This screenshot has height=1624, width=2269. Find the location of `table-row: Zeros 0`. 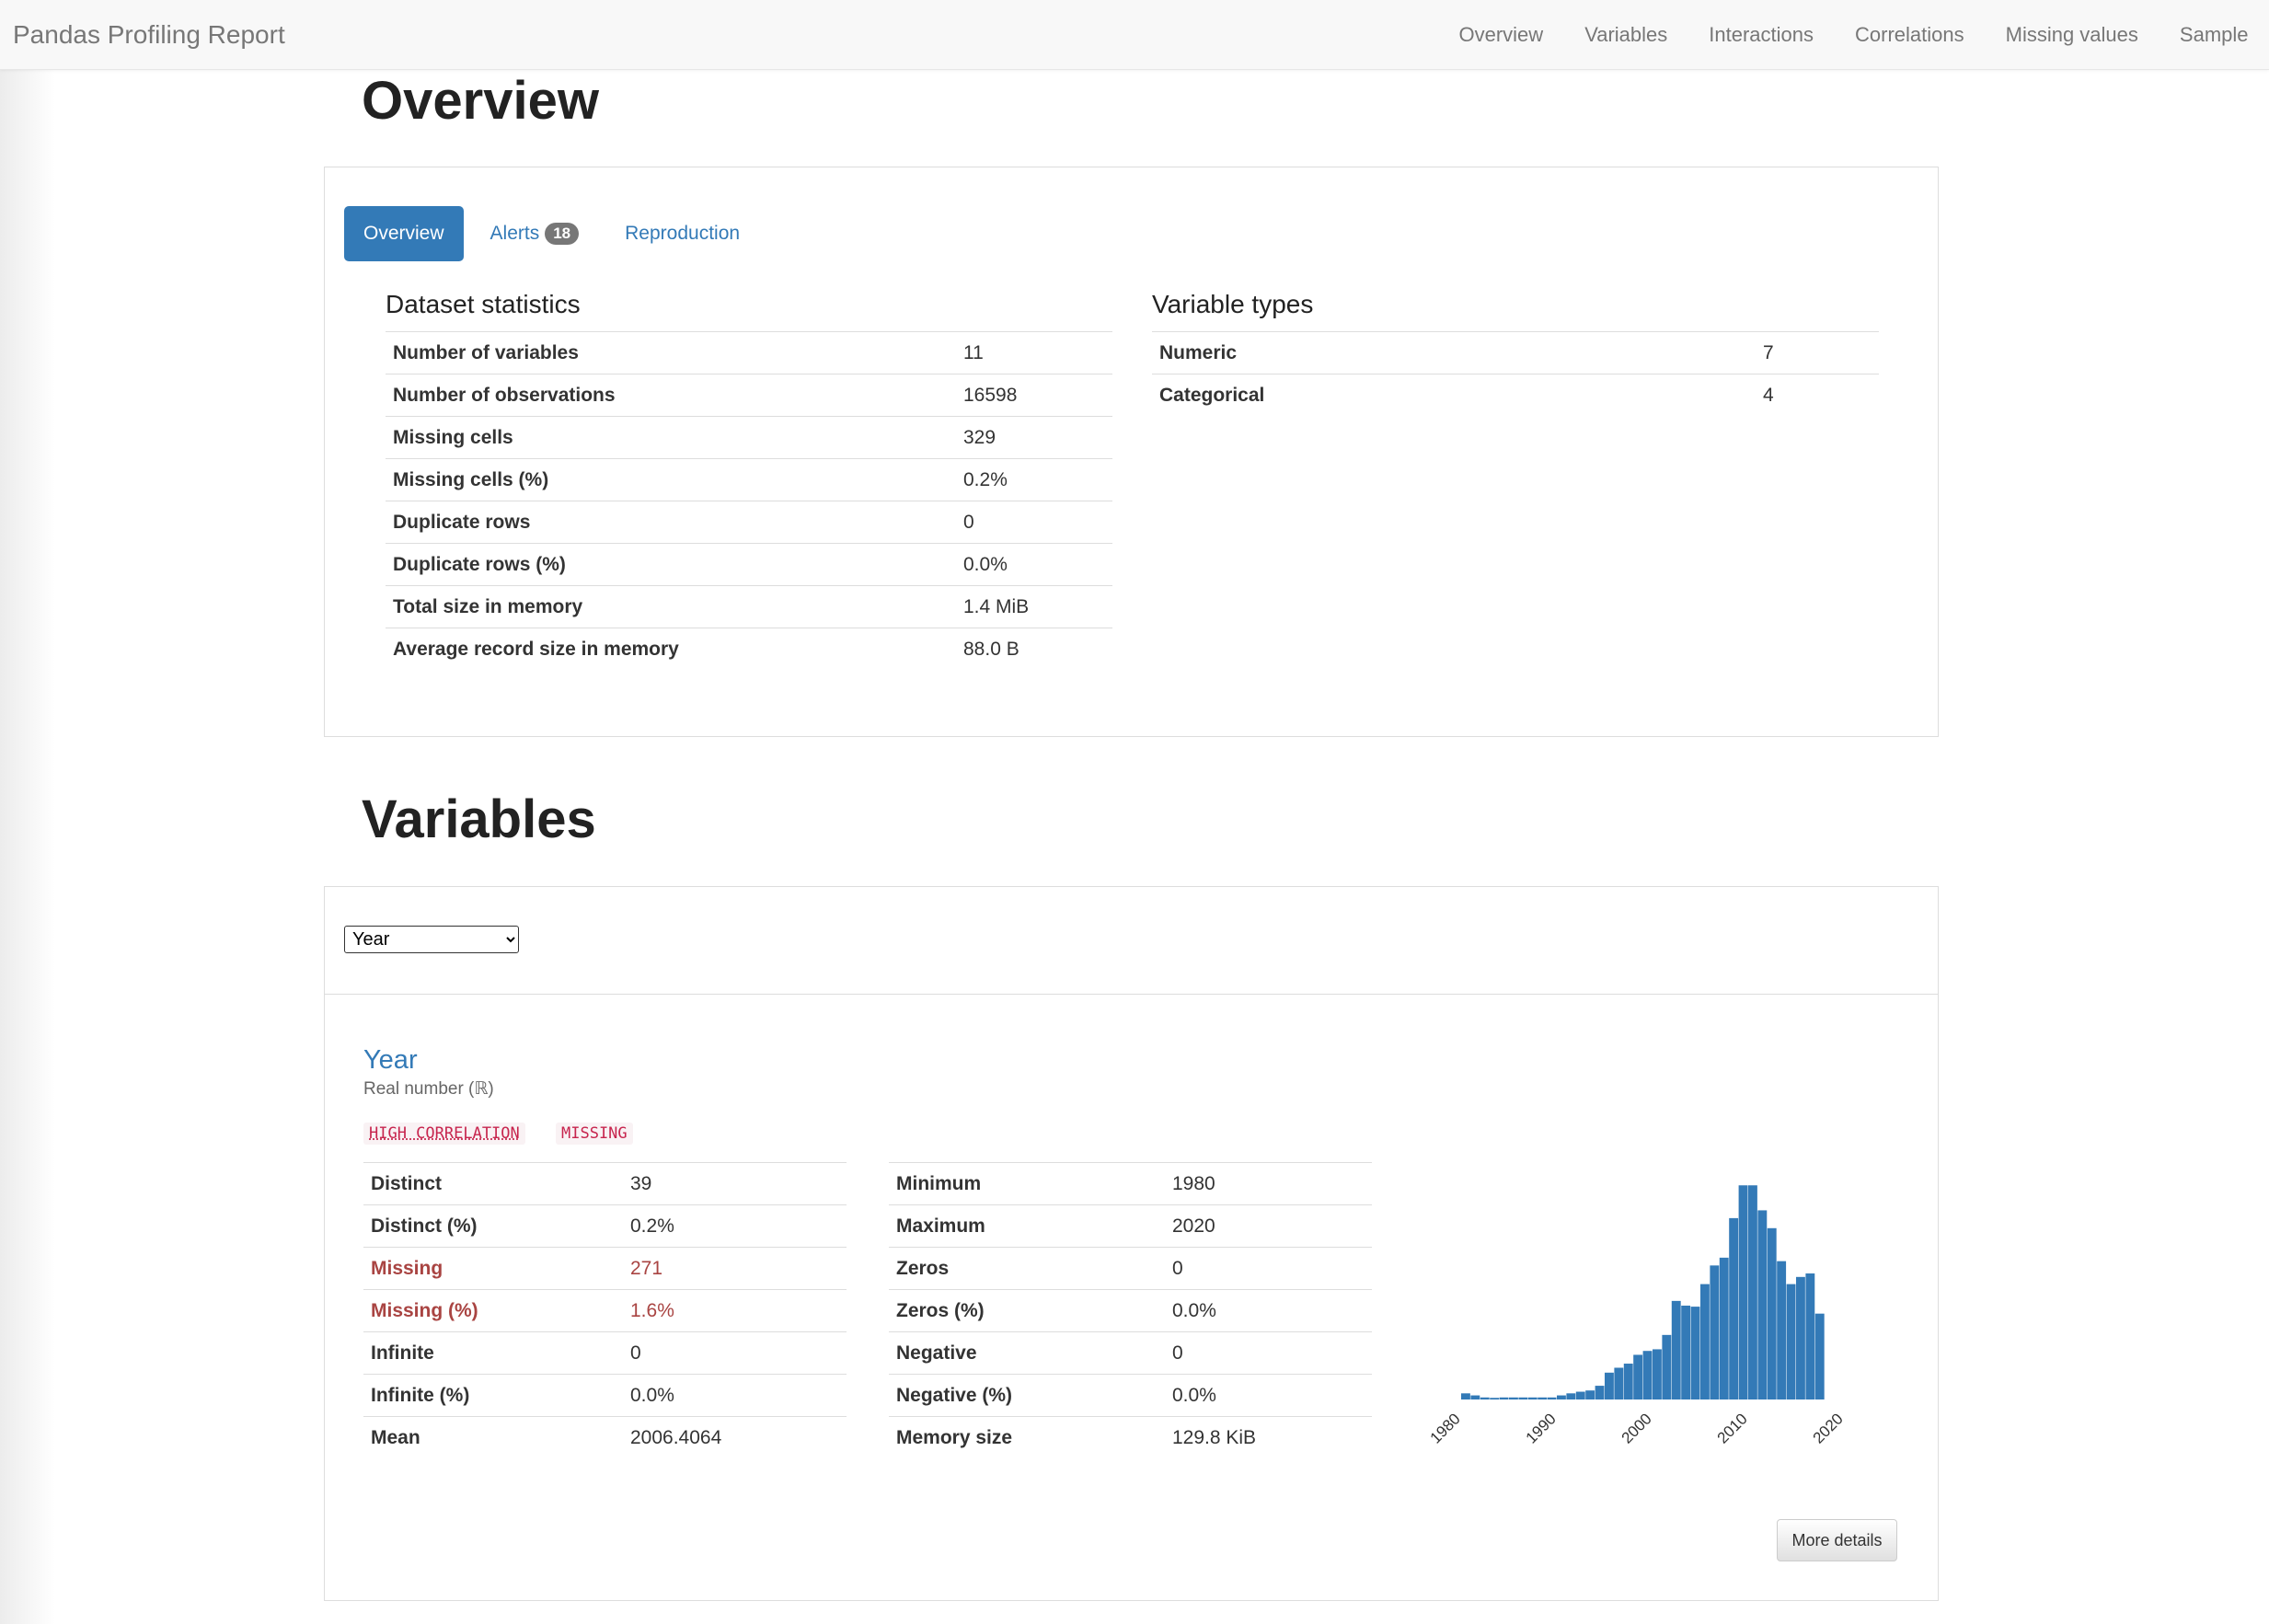

table-row: Zeros 0 is located at coordinates (1130, 1269).